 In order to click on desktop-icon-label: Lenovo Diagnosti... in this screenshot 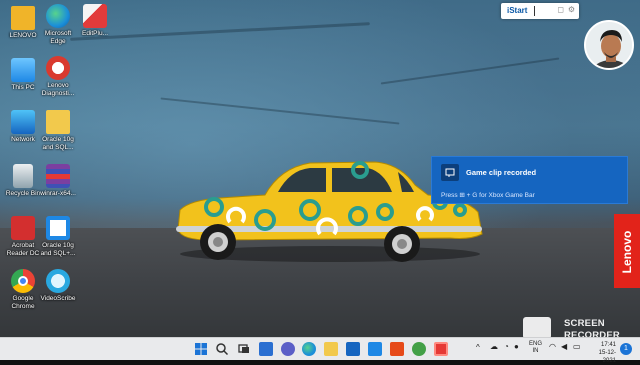, I will do `click(58, 89)`.